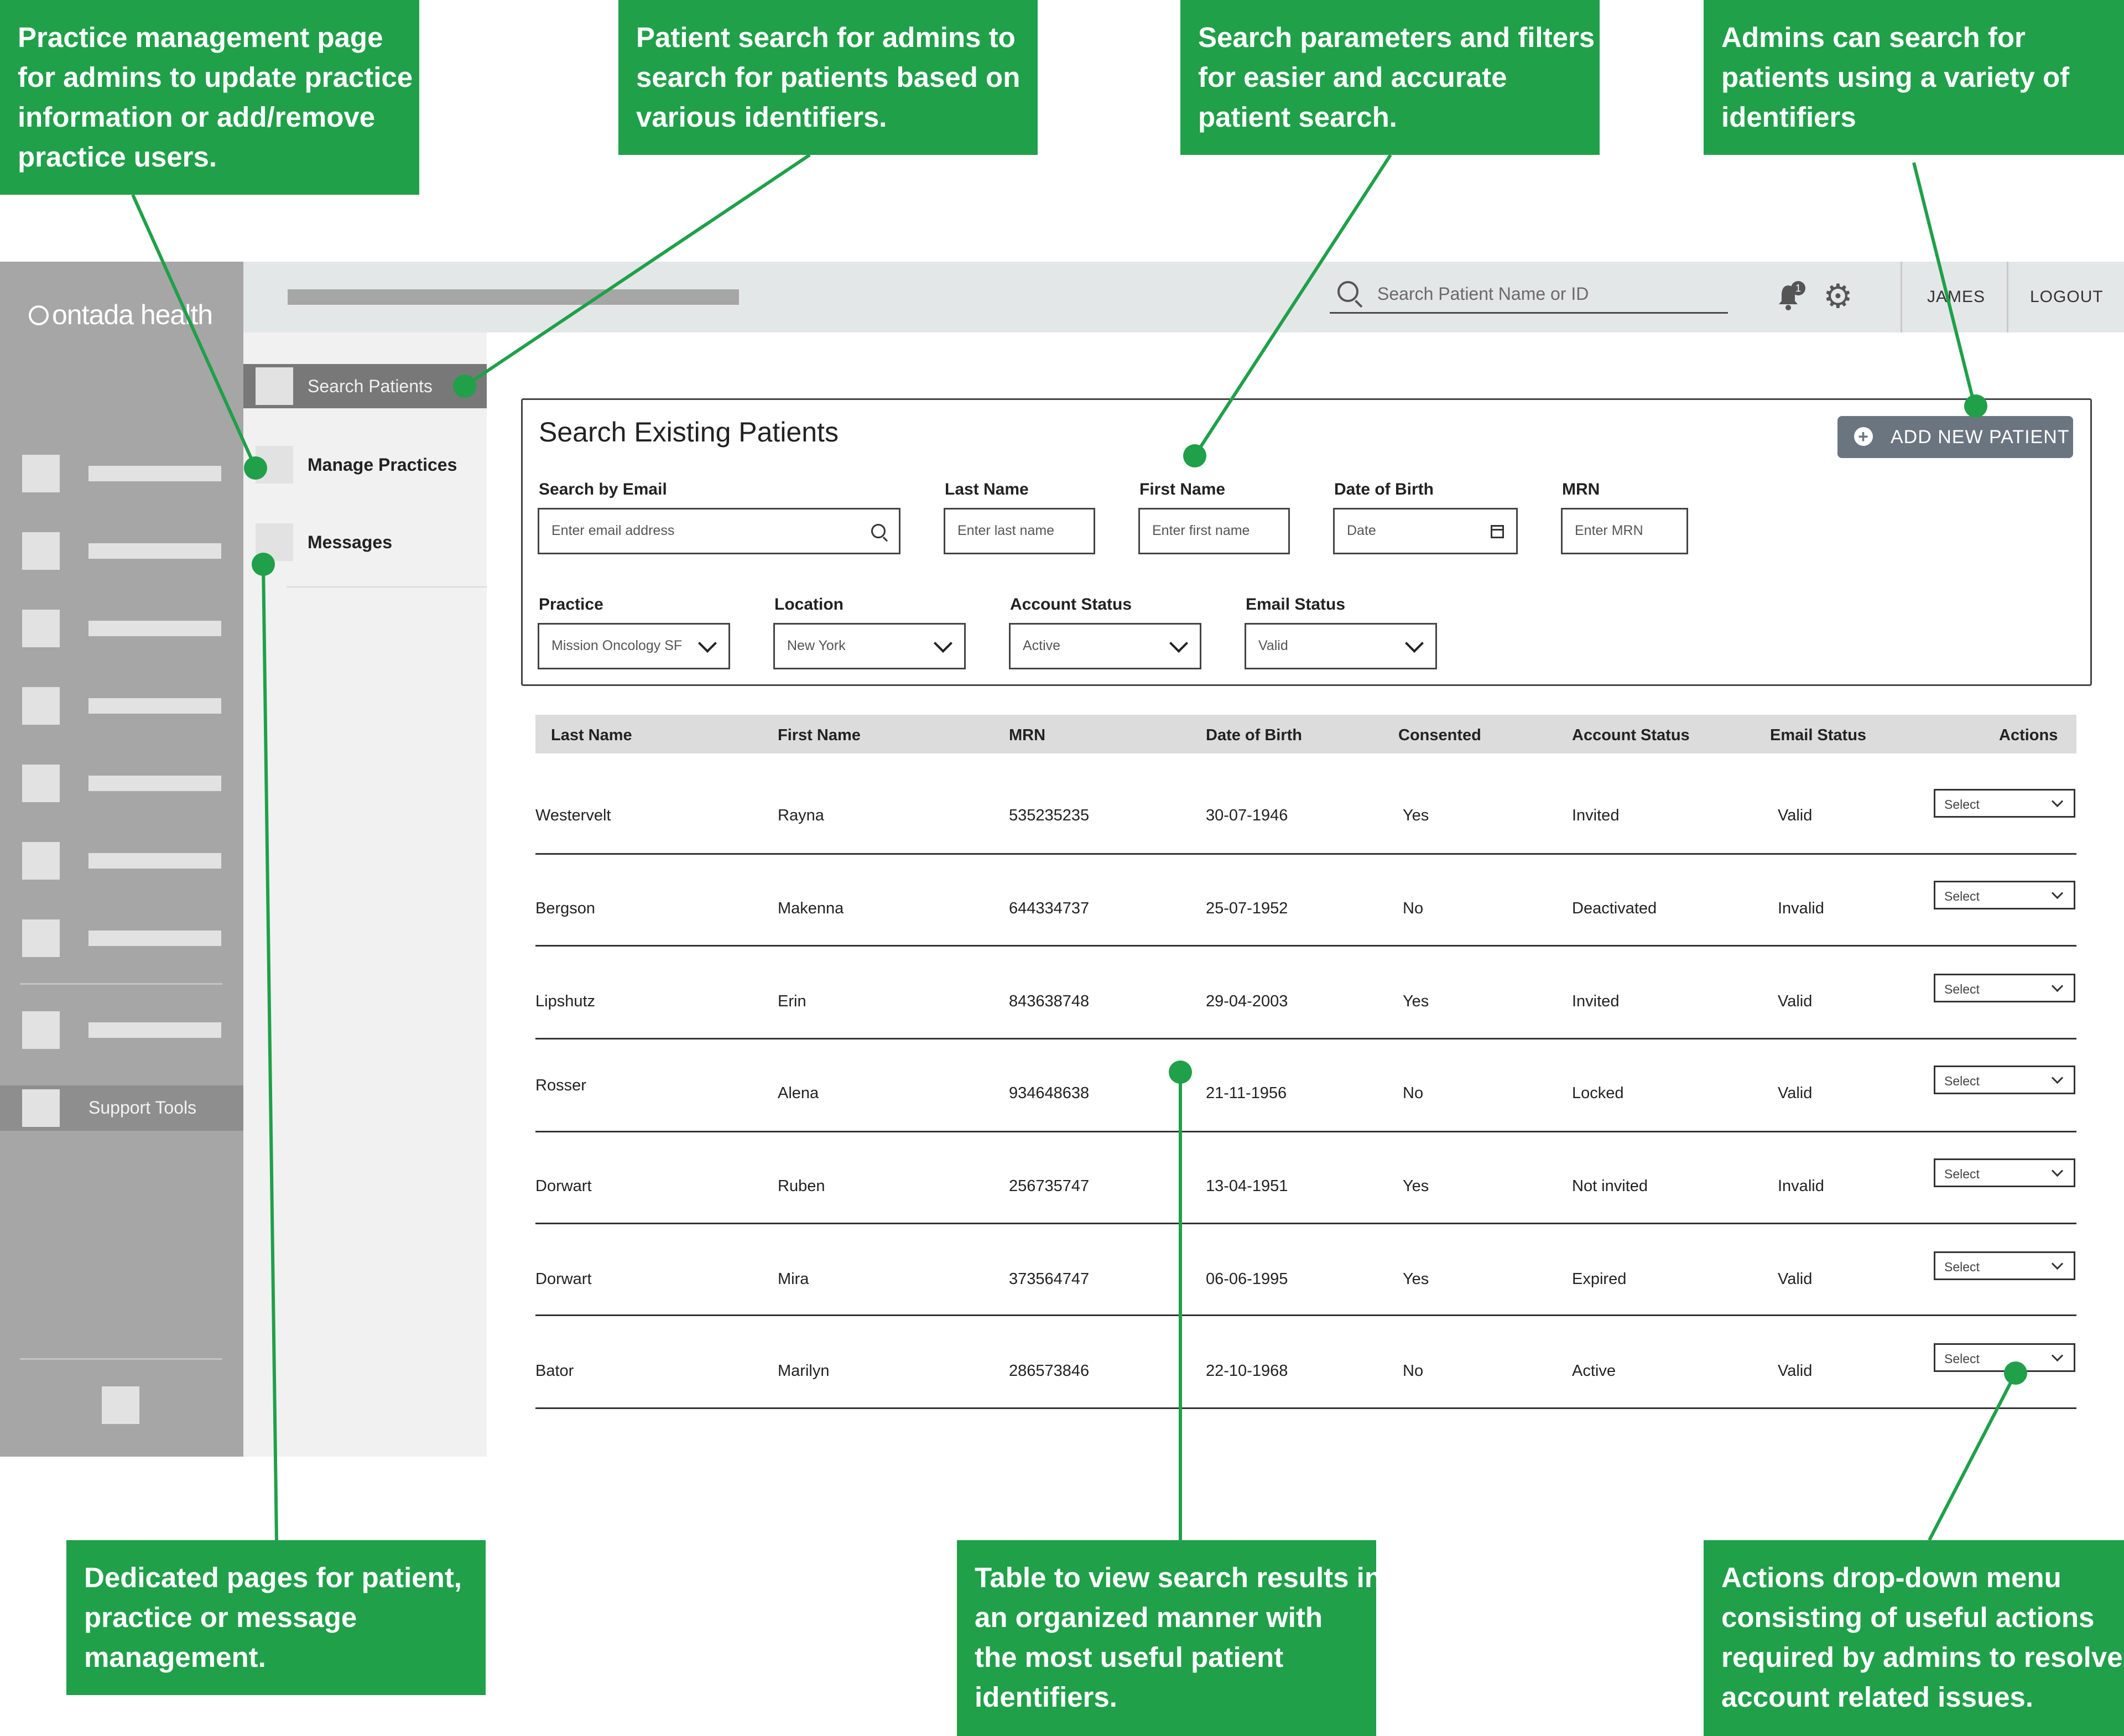  I want to click on ontada-logo: ontada health, so click(121, 315).